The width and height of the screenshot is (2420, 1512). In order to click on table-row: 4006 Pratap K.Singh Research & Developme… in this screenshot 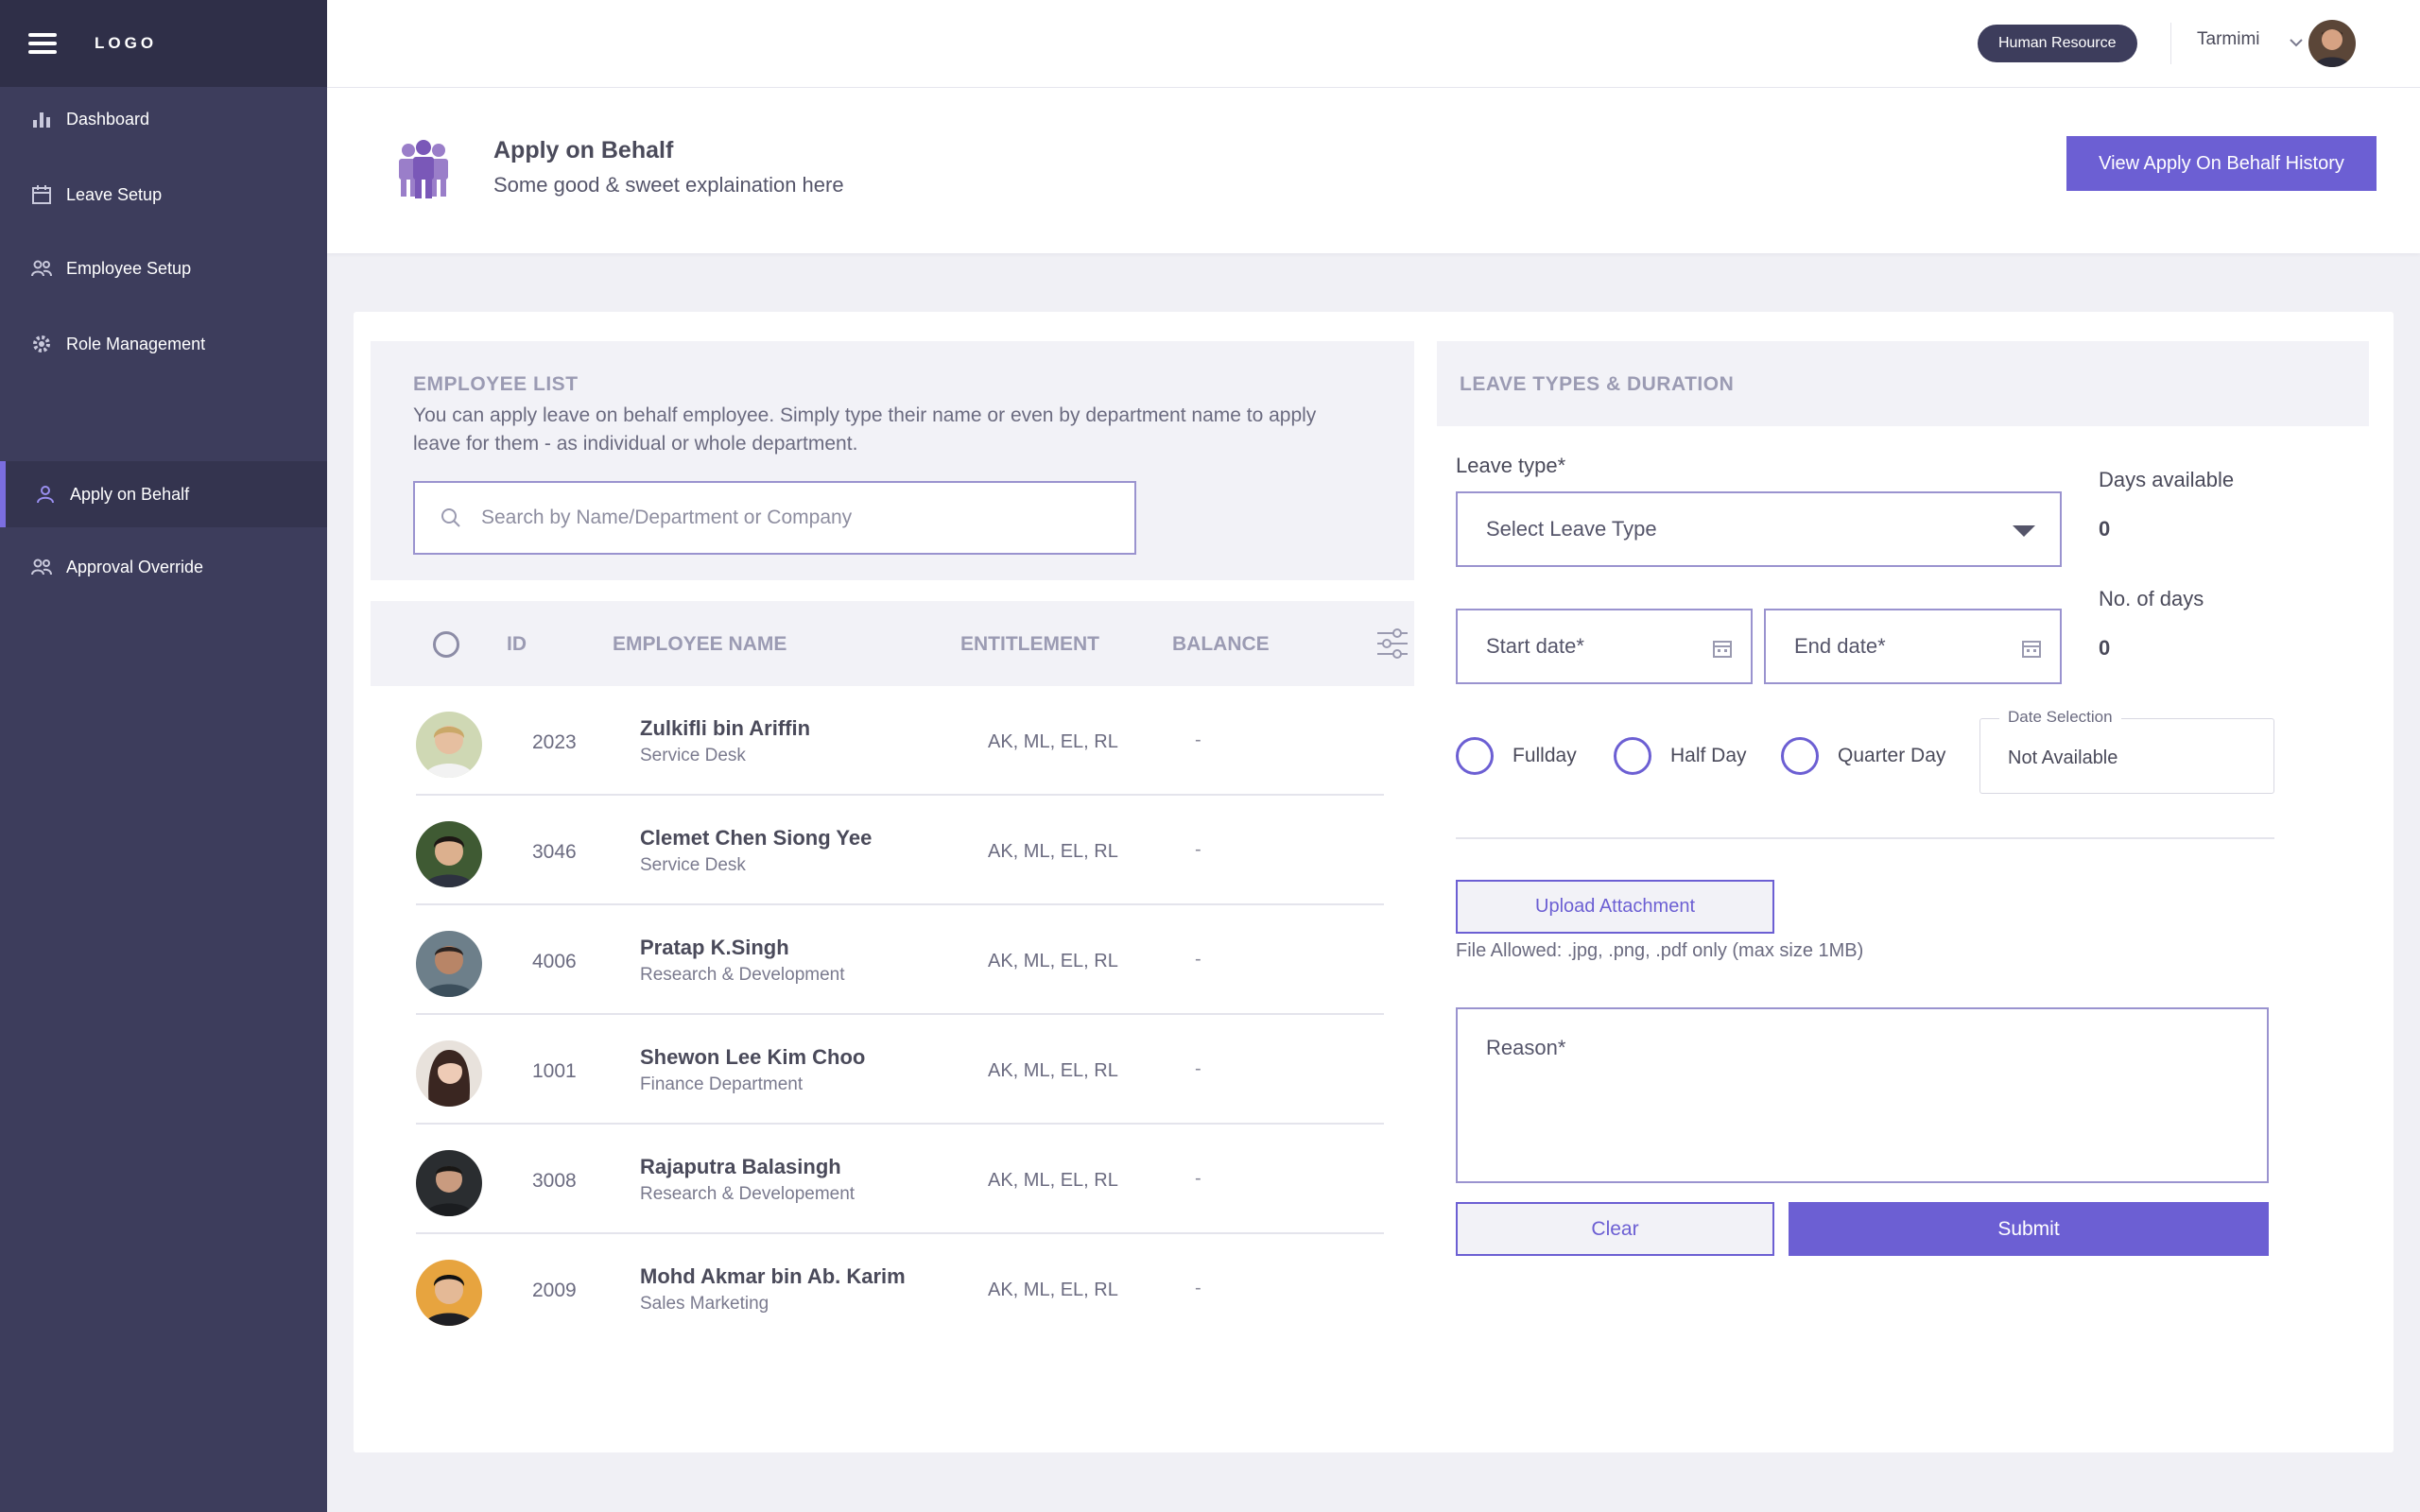, I will do `click(900, 960)`.